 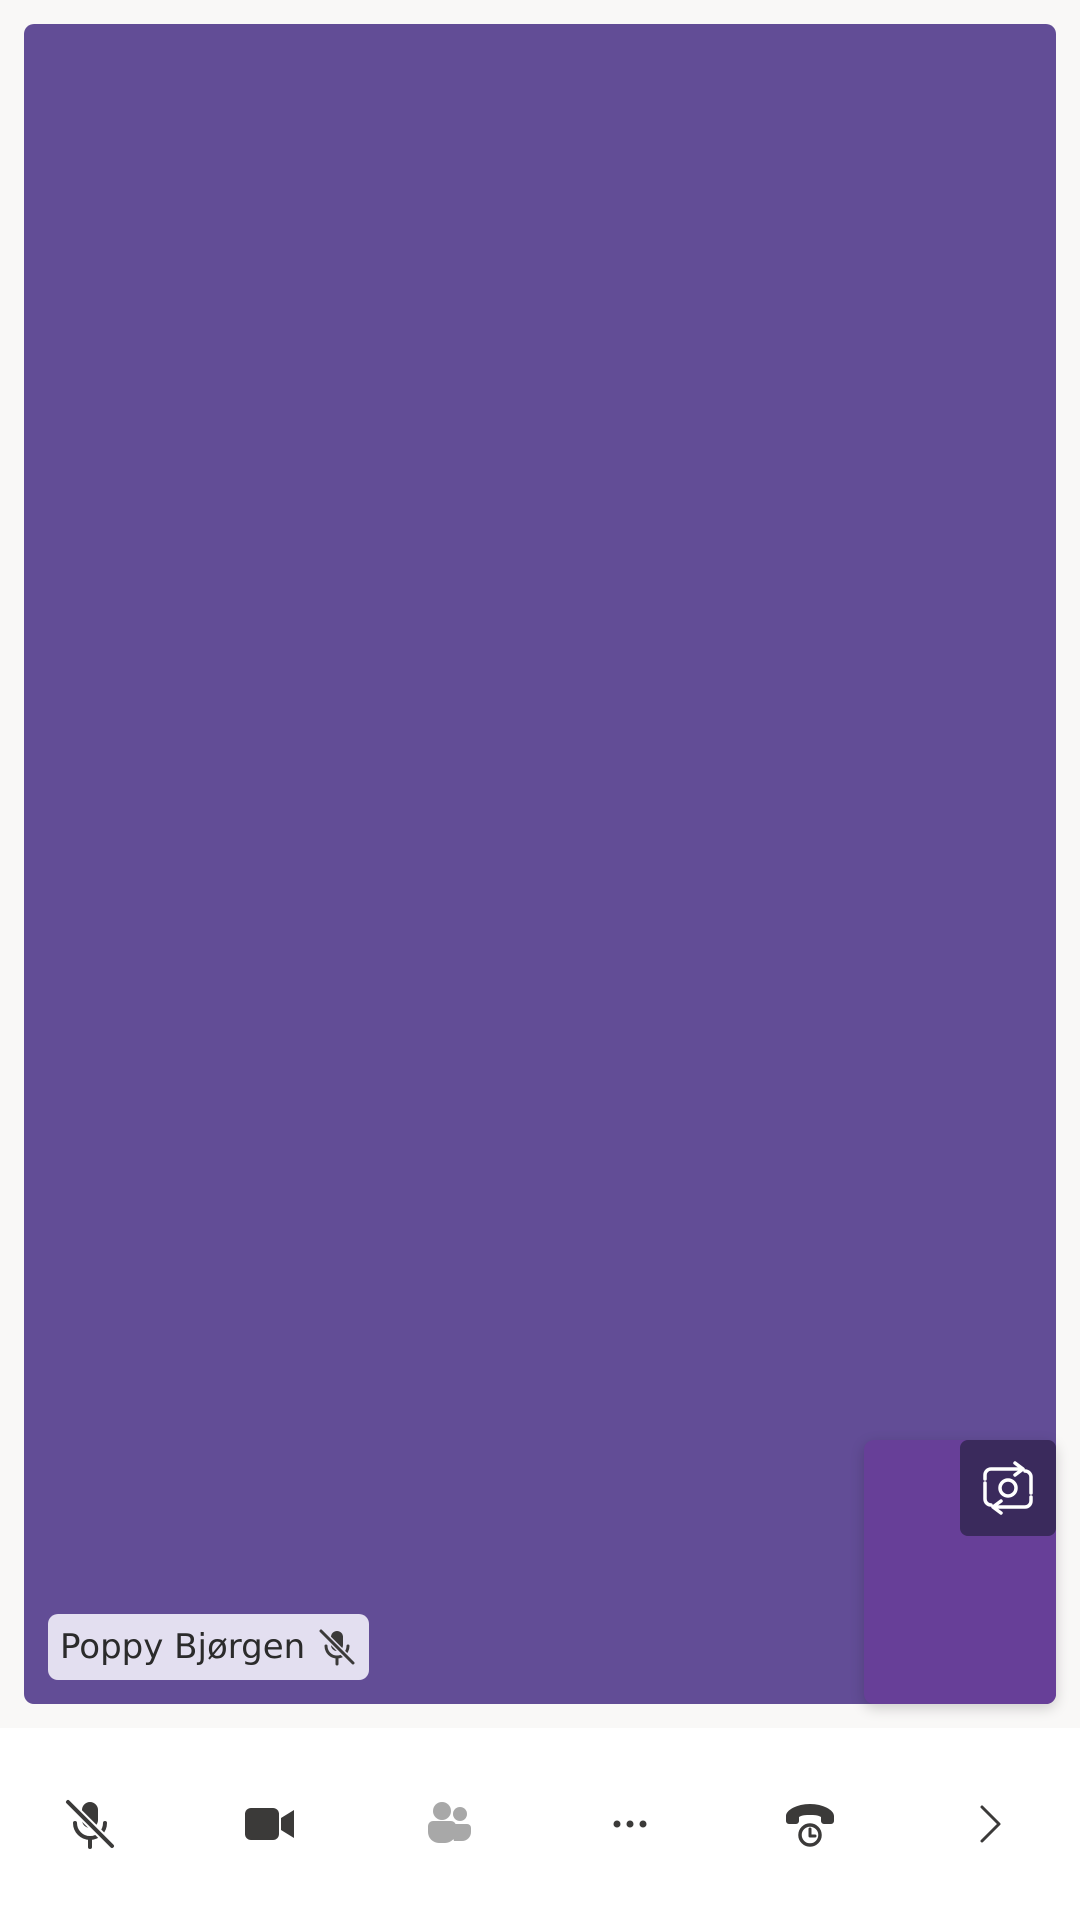 I want to click on video-camera-icon, so click(x=269, y=1824).